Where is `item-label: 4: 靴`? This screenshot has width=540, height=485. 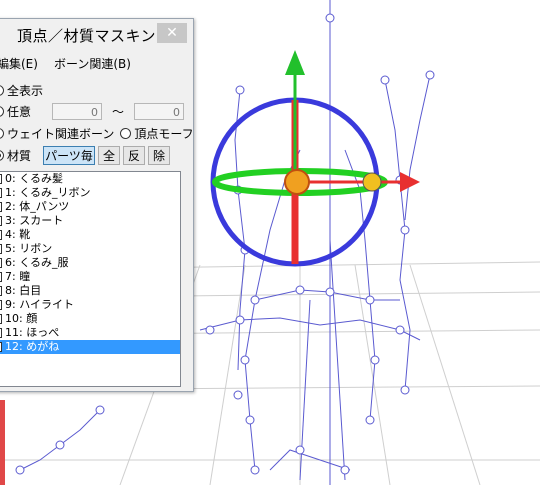 item-label: 4: 靴 is located at coordinates (18, 234).